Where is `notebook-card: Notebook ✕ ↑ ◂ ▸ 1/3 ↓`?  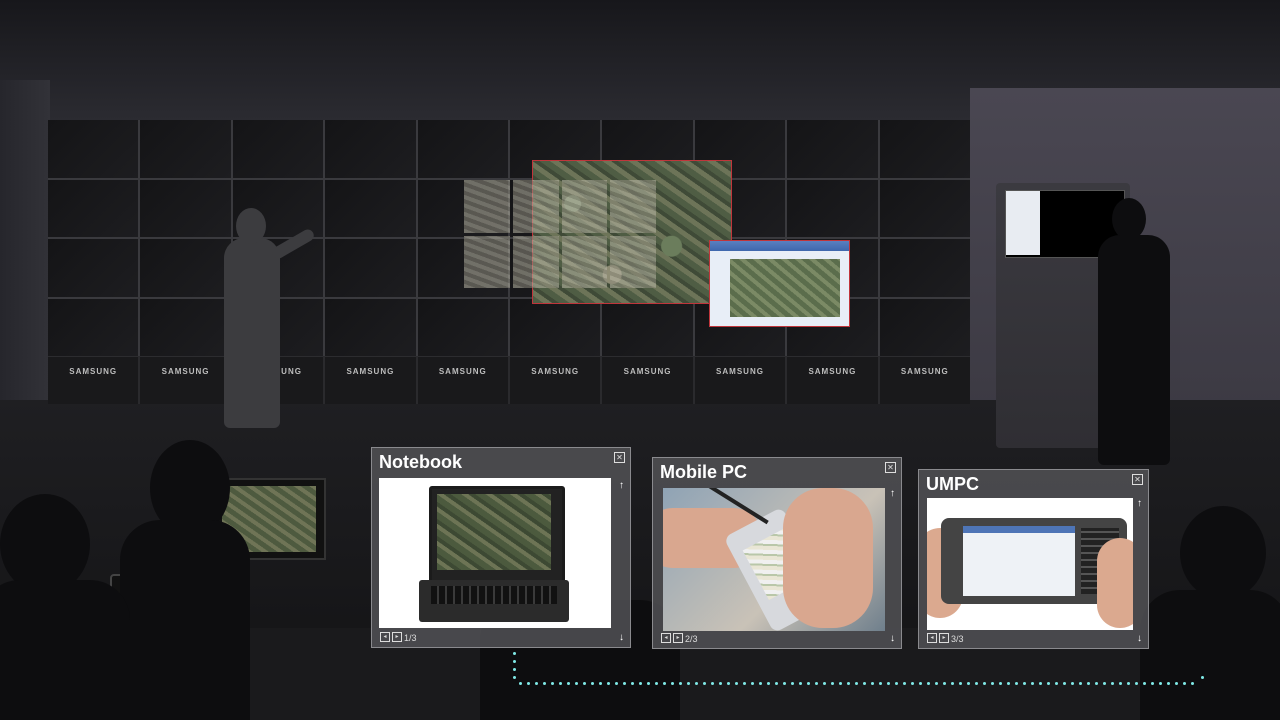
notebook-card: Notebook ✕ ↑ ◂ ▸ 1/3 ↓ is located at coordinates (501, 547).